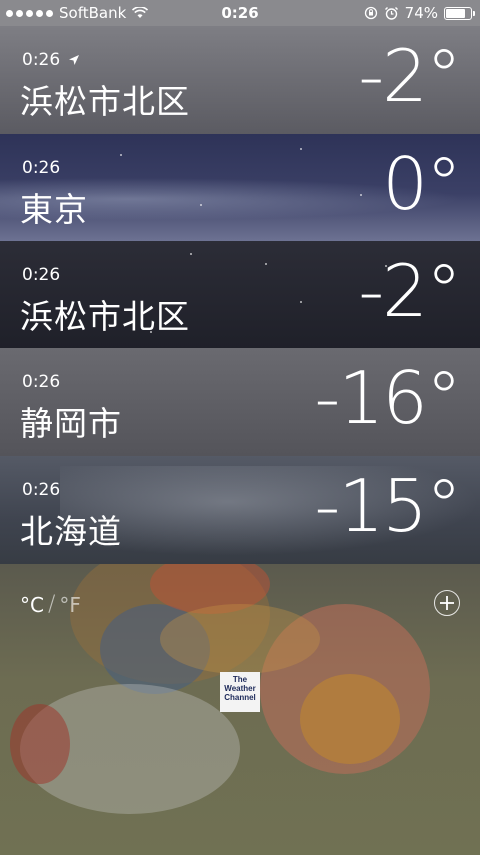  I want to click on fahrenheit-label: °F, so click(70, 605).